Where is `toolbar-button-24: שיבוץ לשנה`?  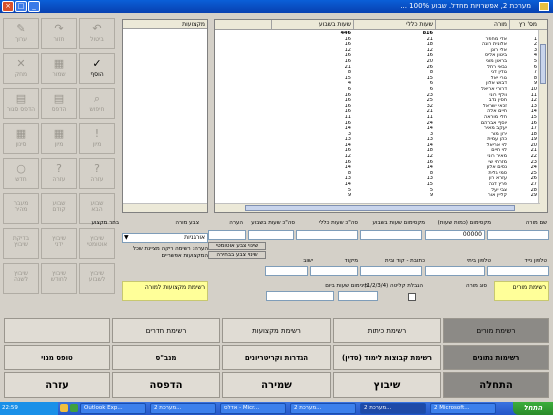 toolbar-button-24: שיבוץ לשנה is located at coordinates (21, 278).